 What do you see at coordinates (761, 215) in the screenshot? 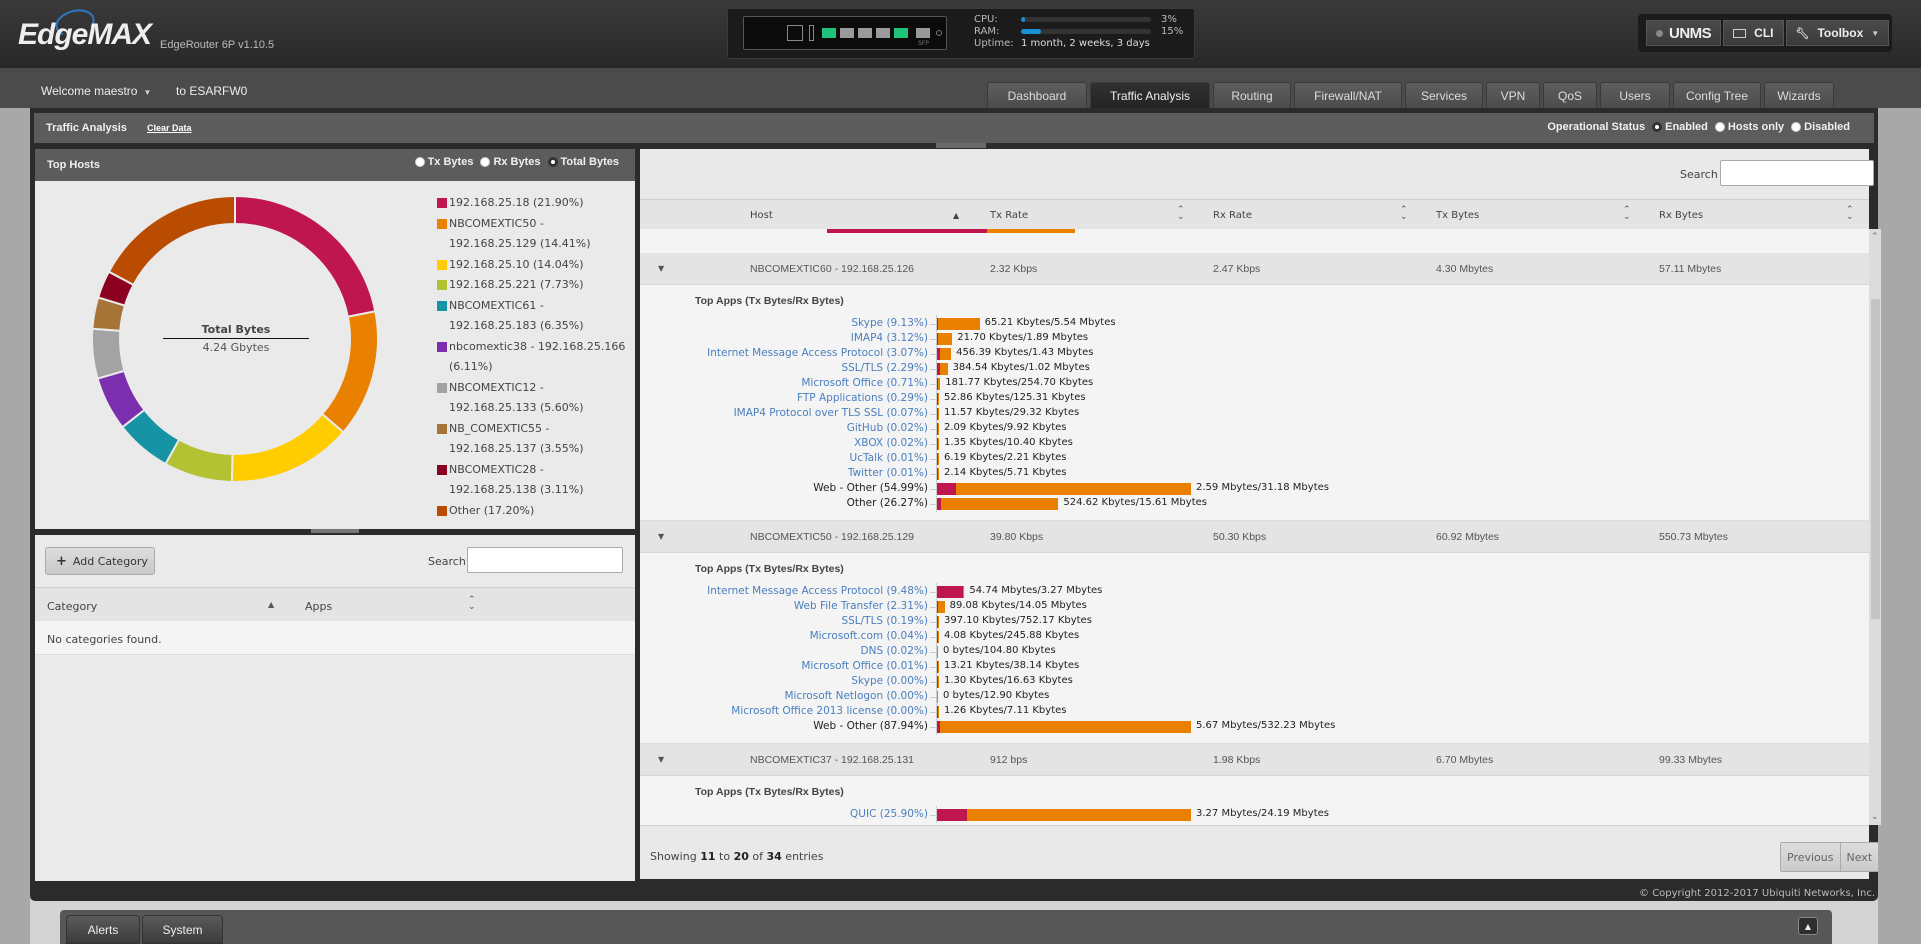
I see `column-host: Host` at bounding box center [761, 215].